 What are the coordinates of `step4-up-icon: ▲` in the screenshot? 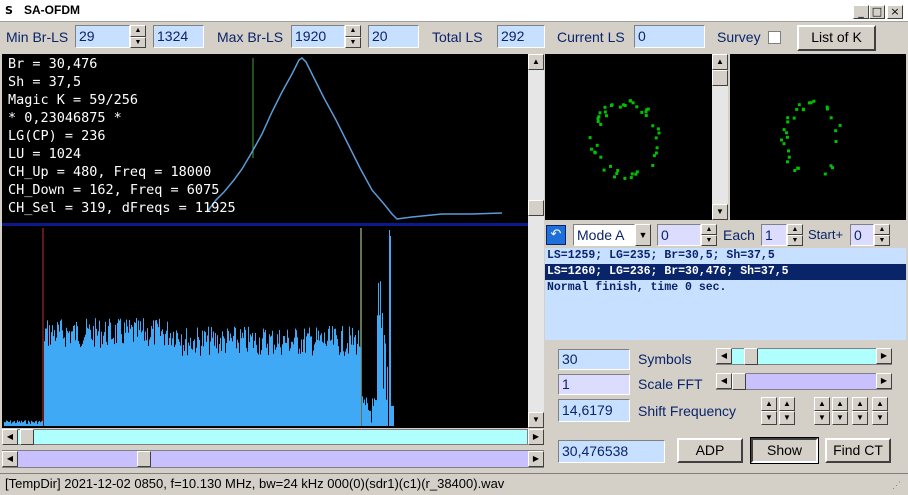 It's located at (880, 404).